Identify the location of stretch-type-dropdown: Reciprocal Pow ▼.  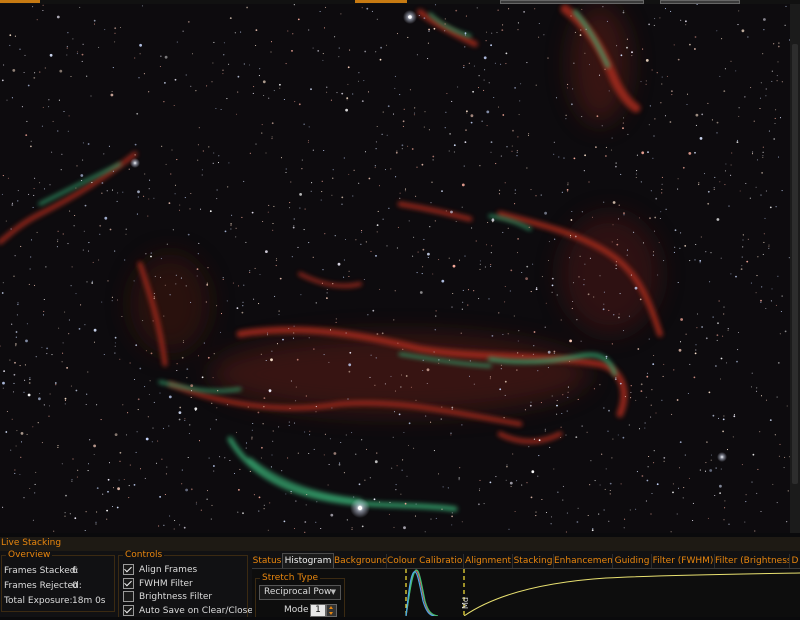
(300, 592).